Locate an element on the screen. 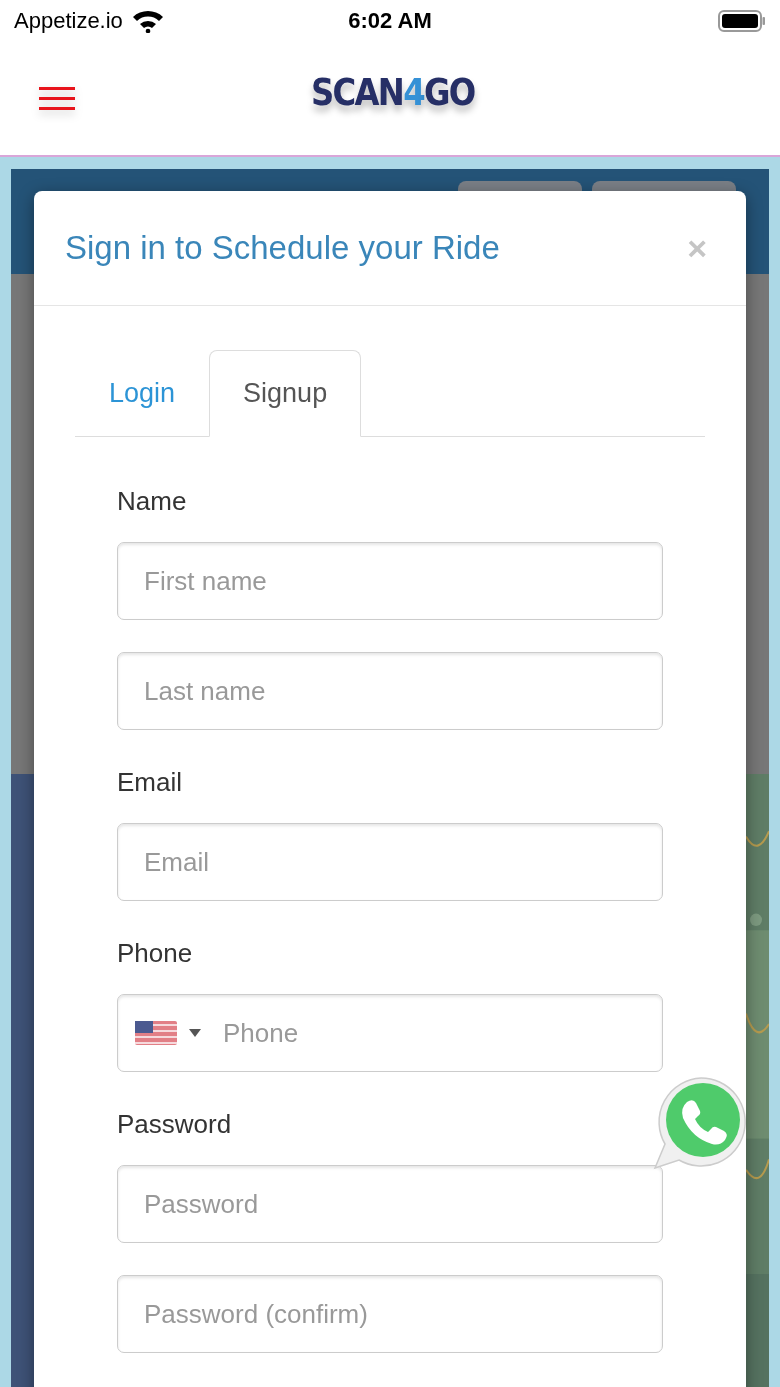 This screenshot has width=780, height=1387. input-field: Password is located at coordinates (390, 1204).